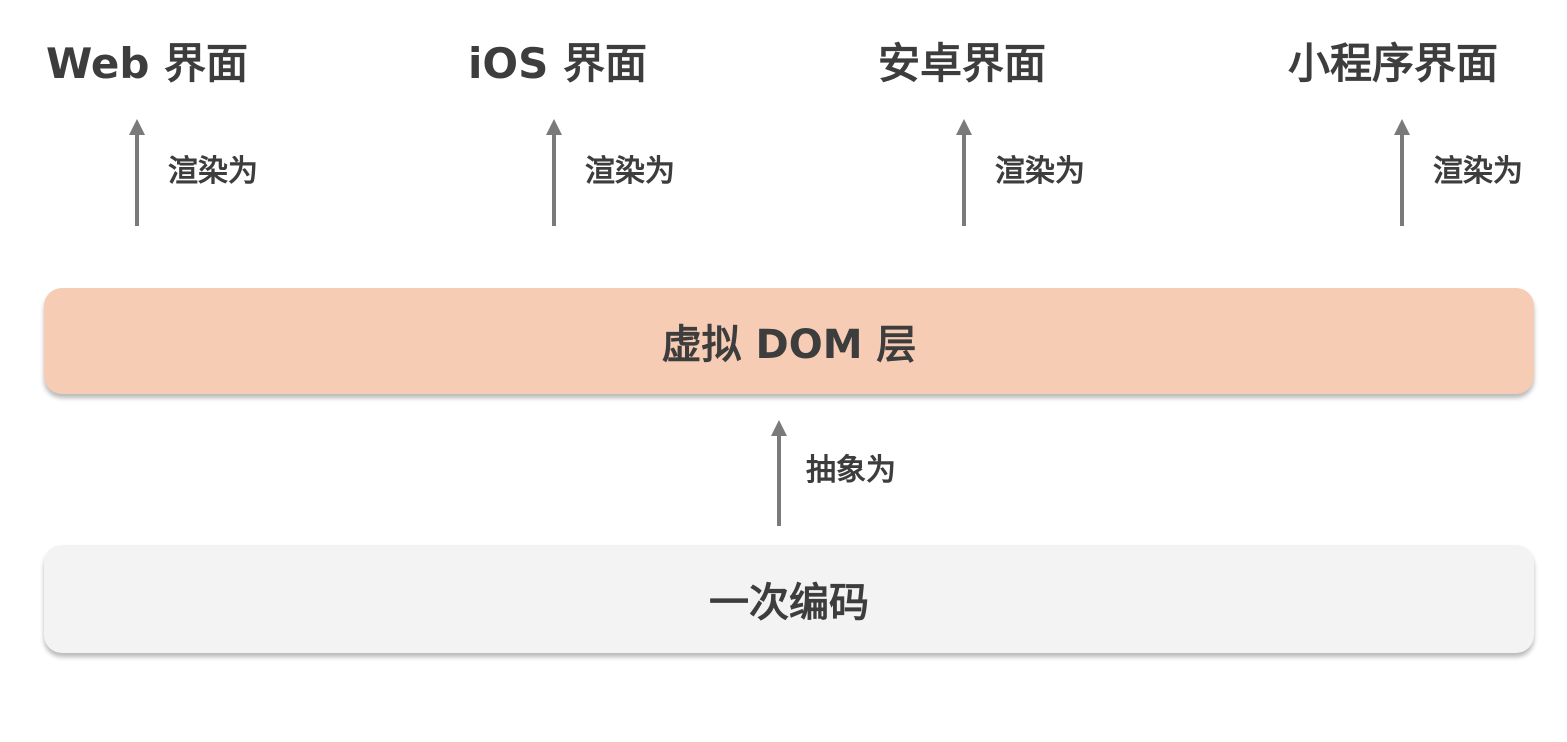 The height and width of the screenshot is (742, 1567). Describe the element at coordinates (630, 171) in the screenshot. I see `render-label-ios: 渲染为` at that location.